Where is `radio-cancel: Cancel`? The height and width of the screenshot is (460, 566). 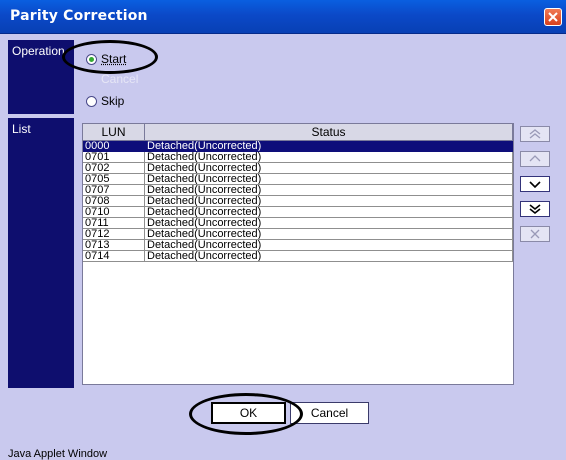
radio-cancel: Cancel is located at coordinates (119, 79).